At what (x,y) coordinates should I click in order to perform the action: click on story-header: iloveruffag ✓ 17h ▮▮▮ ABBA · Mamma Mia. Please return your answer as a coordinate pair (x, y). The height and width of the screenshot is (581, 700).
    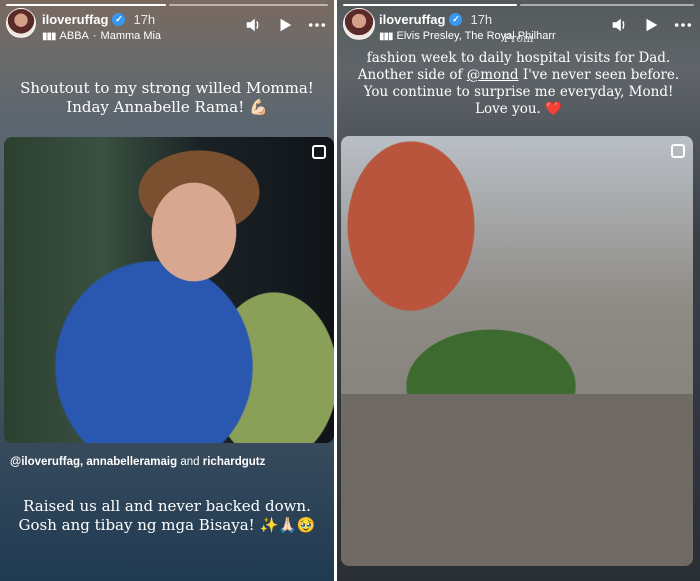
    Looking at the image, I should click on (166, 32).